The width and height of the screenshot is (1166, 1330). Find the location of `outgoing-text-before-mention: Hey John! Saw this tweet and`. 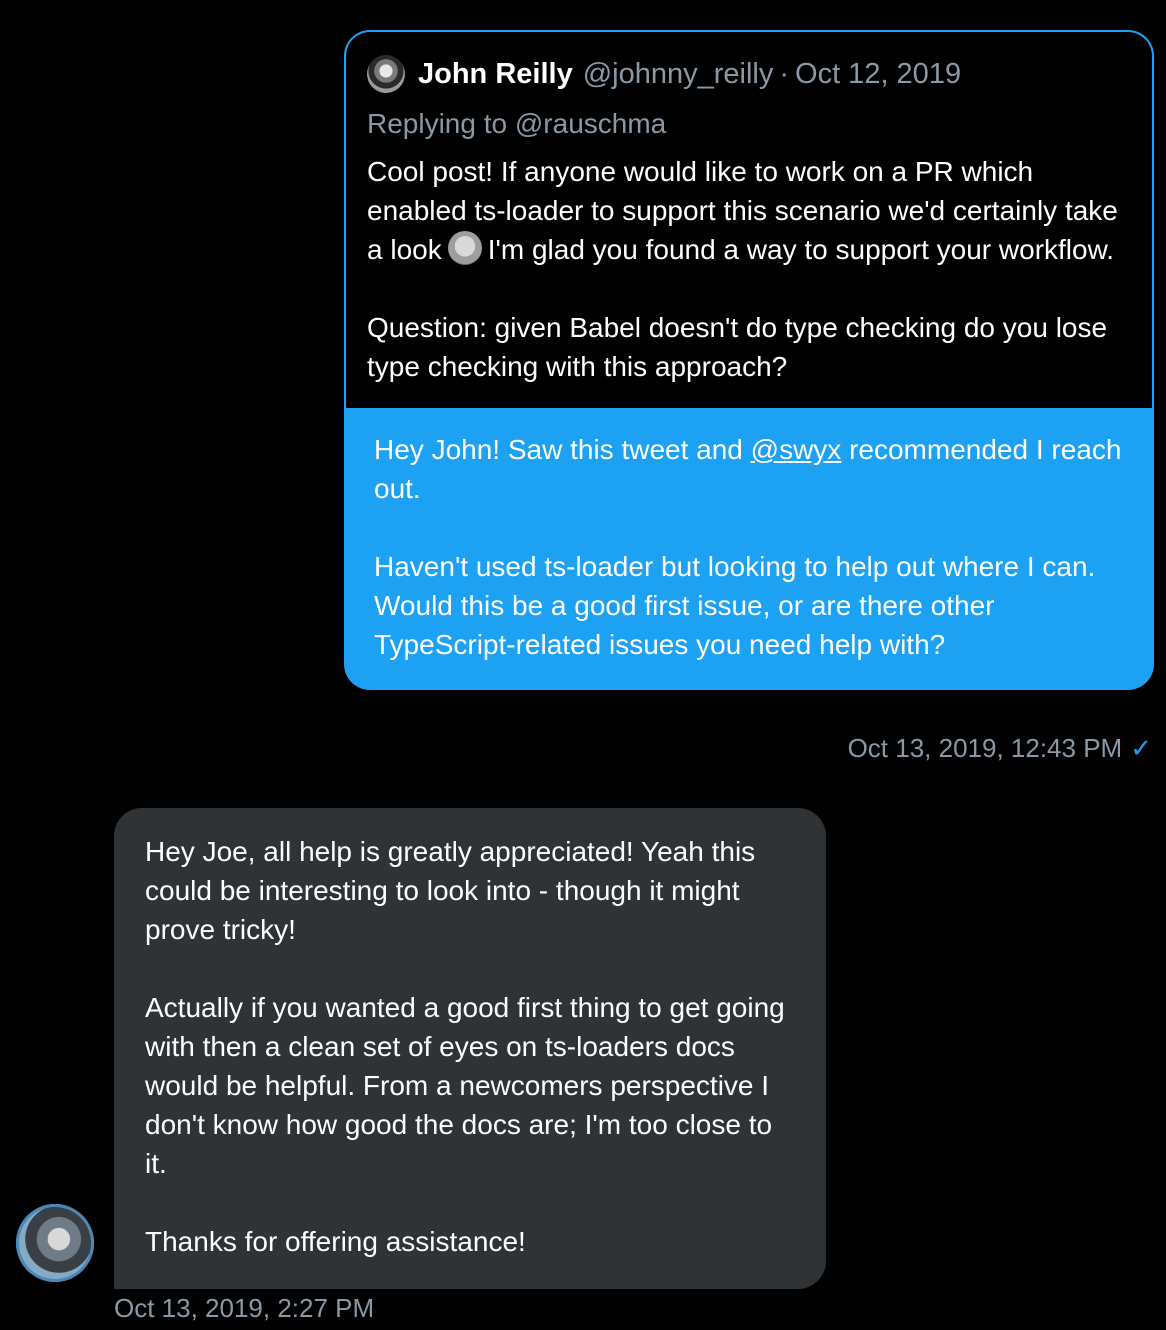

outgoing-text-before-mention: Hey John! Saw this tweet and is located at coordinates (562, 449).